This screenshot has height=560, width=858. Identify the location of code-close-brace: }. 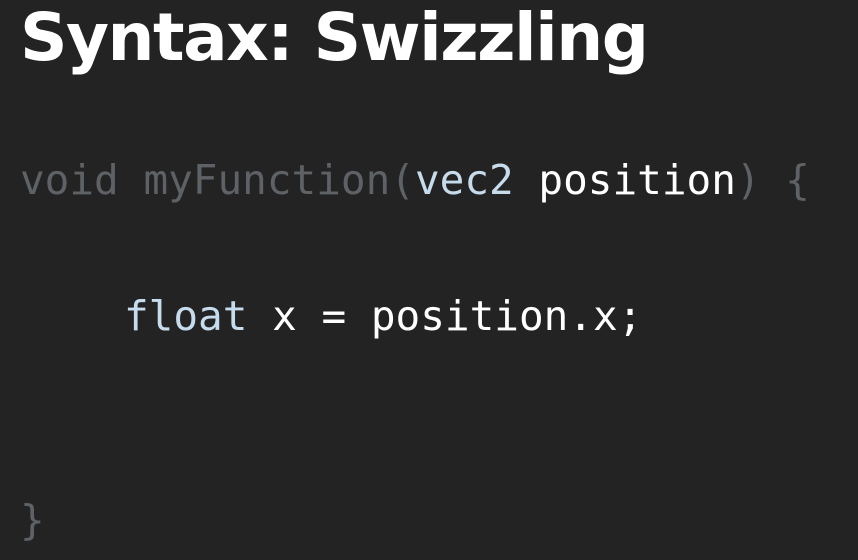
(32, 520).